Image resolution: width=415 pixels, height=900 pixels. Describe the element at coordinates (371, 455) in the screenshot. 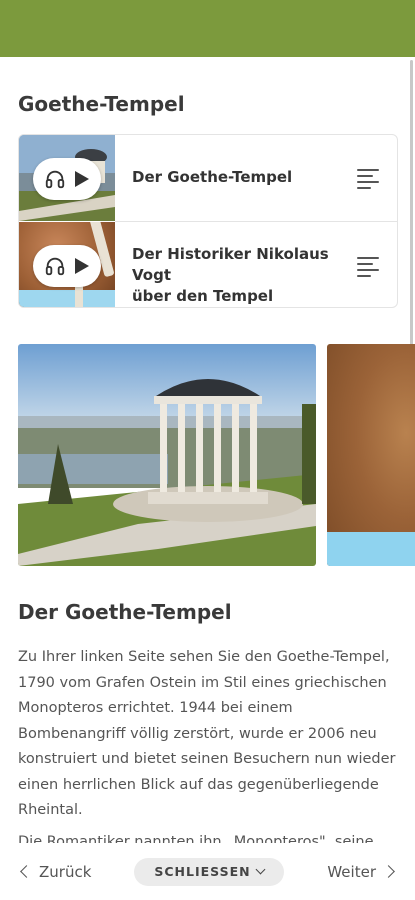

I see `gallery-photo-next` at that location.